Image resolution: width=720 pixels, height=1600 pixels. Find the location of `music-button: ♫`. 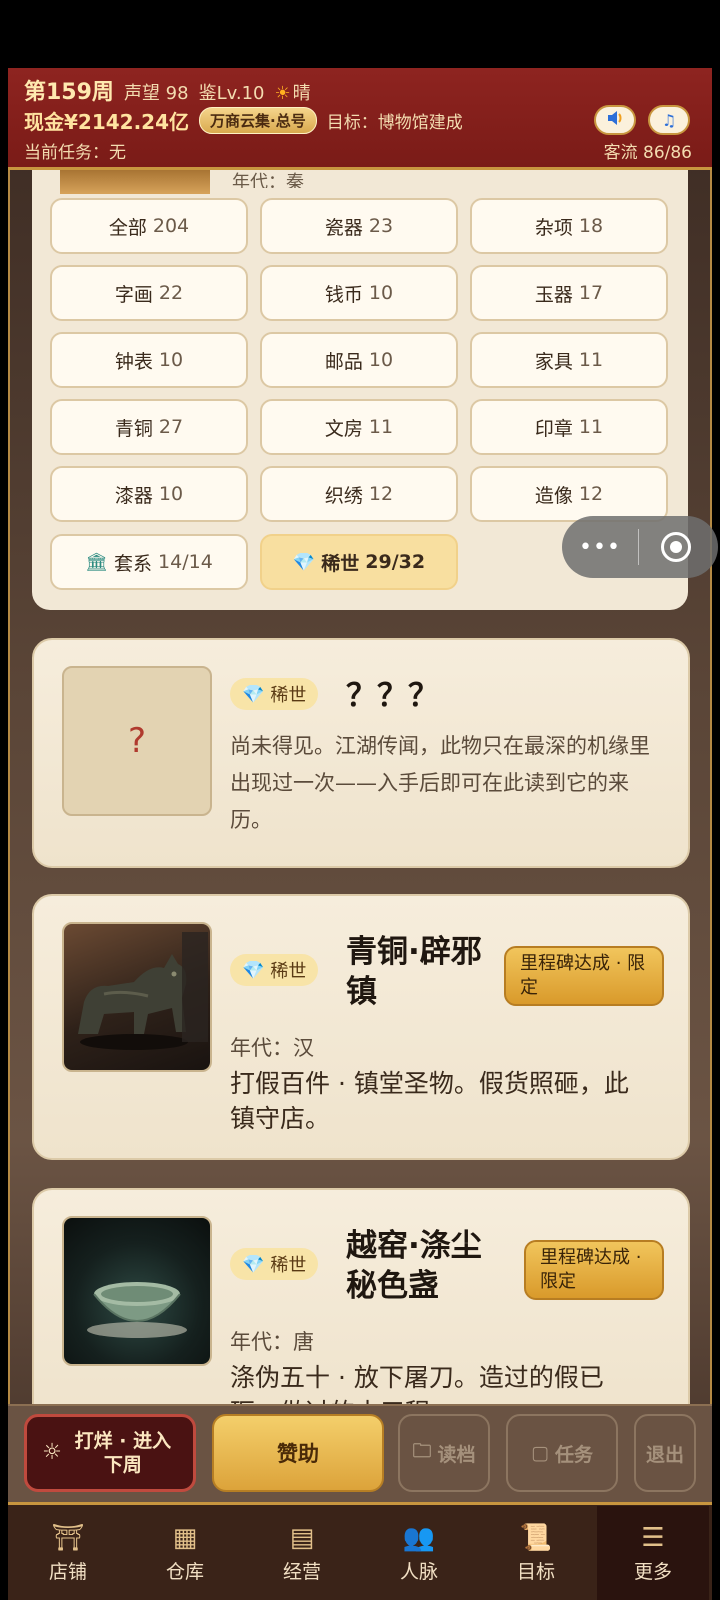

music-button: ♫ is located at coordinates (669, 120).